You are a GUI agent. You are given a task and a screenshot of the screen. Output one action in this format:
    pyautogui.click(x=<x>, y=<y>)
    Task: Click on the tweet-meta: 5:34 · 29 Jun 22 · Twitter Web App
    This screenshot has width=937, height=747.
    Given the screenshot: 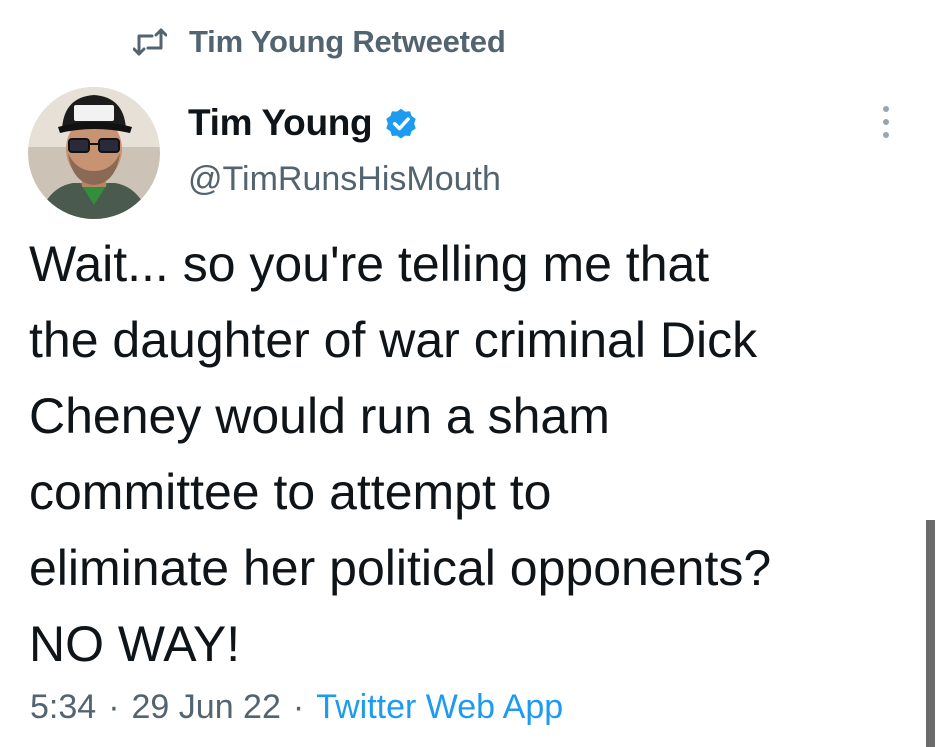 What is the action you would take?
    pyautogui.click(x=296, y=707)
    